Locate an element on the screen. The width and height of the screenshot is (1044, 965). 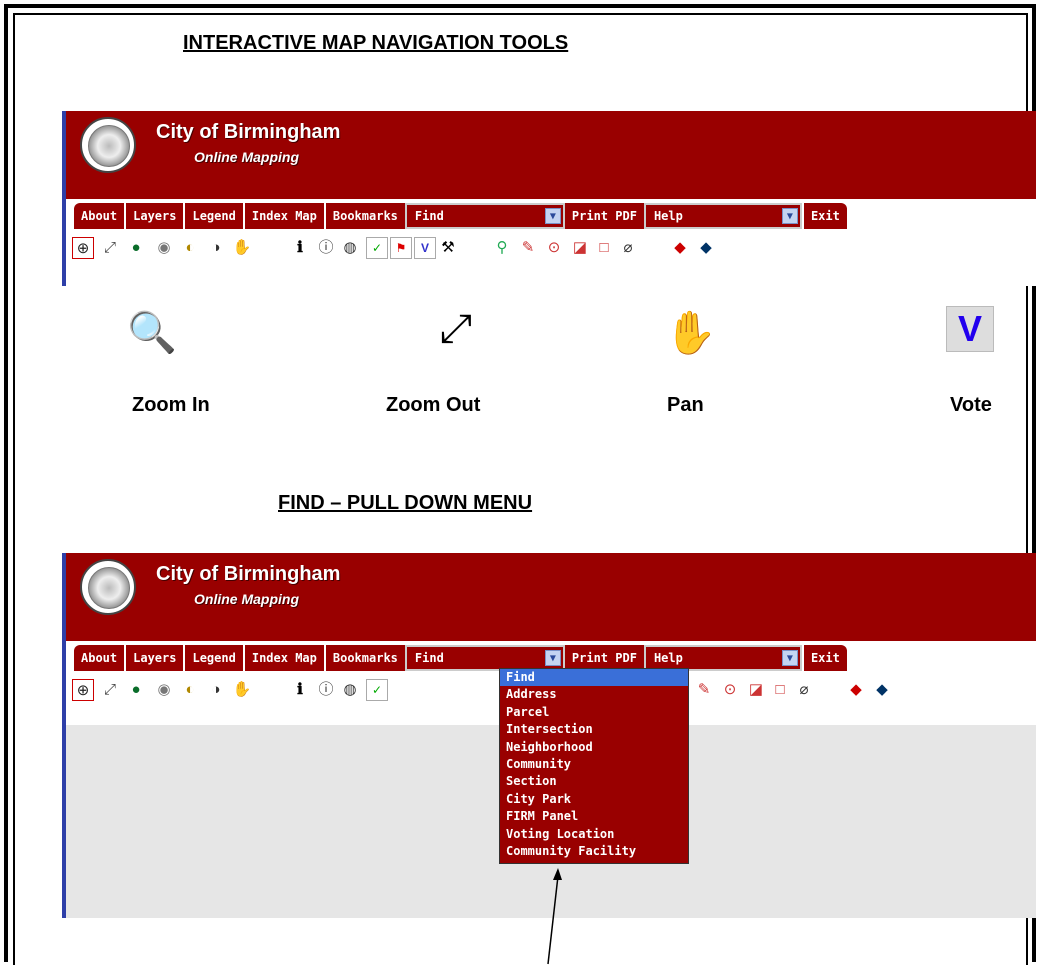
find-option: Community Facility is located at coordinates (594, 851).